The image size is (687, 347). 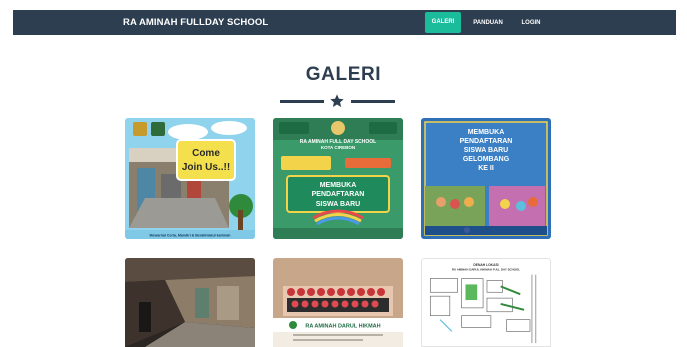 I want to click on gallery-image-group-photo: RA AMINAH DARUL HIKMAH, so click(x=338, y=302).